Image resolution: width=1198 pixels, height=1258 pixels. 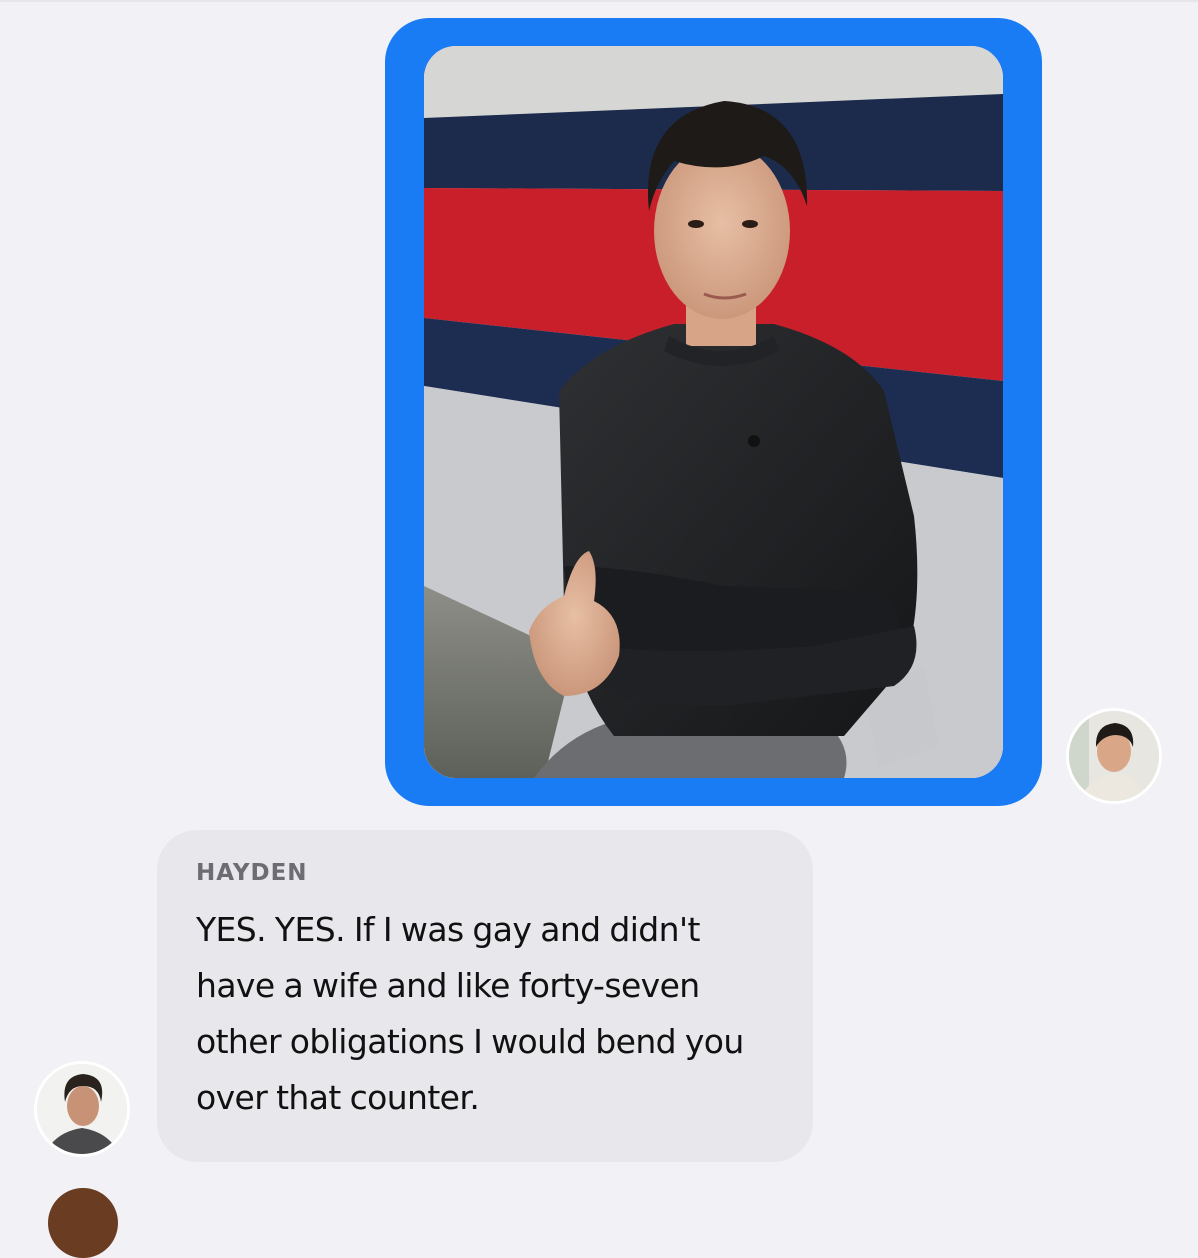 I want to click on self-avatar, so click(x=1114, y=756).